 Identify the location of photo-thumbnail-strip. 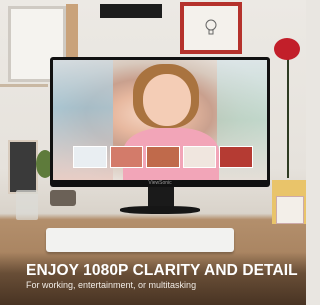
(163, 157).